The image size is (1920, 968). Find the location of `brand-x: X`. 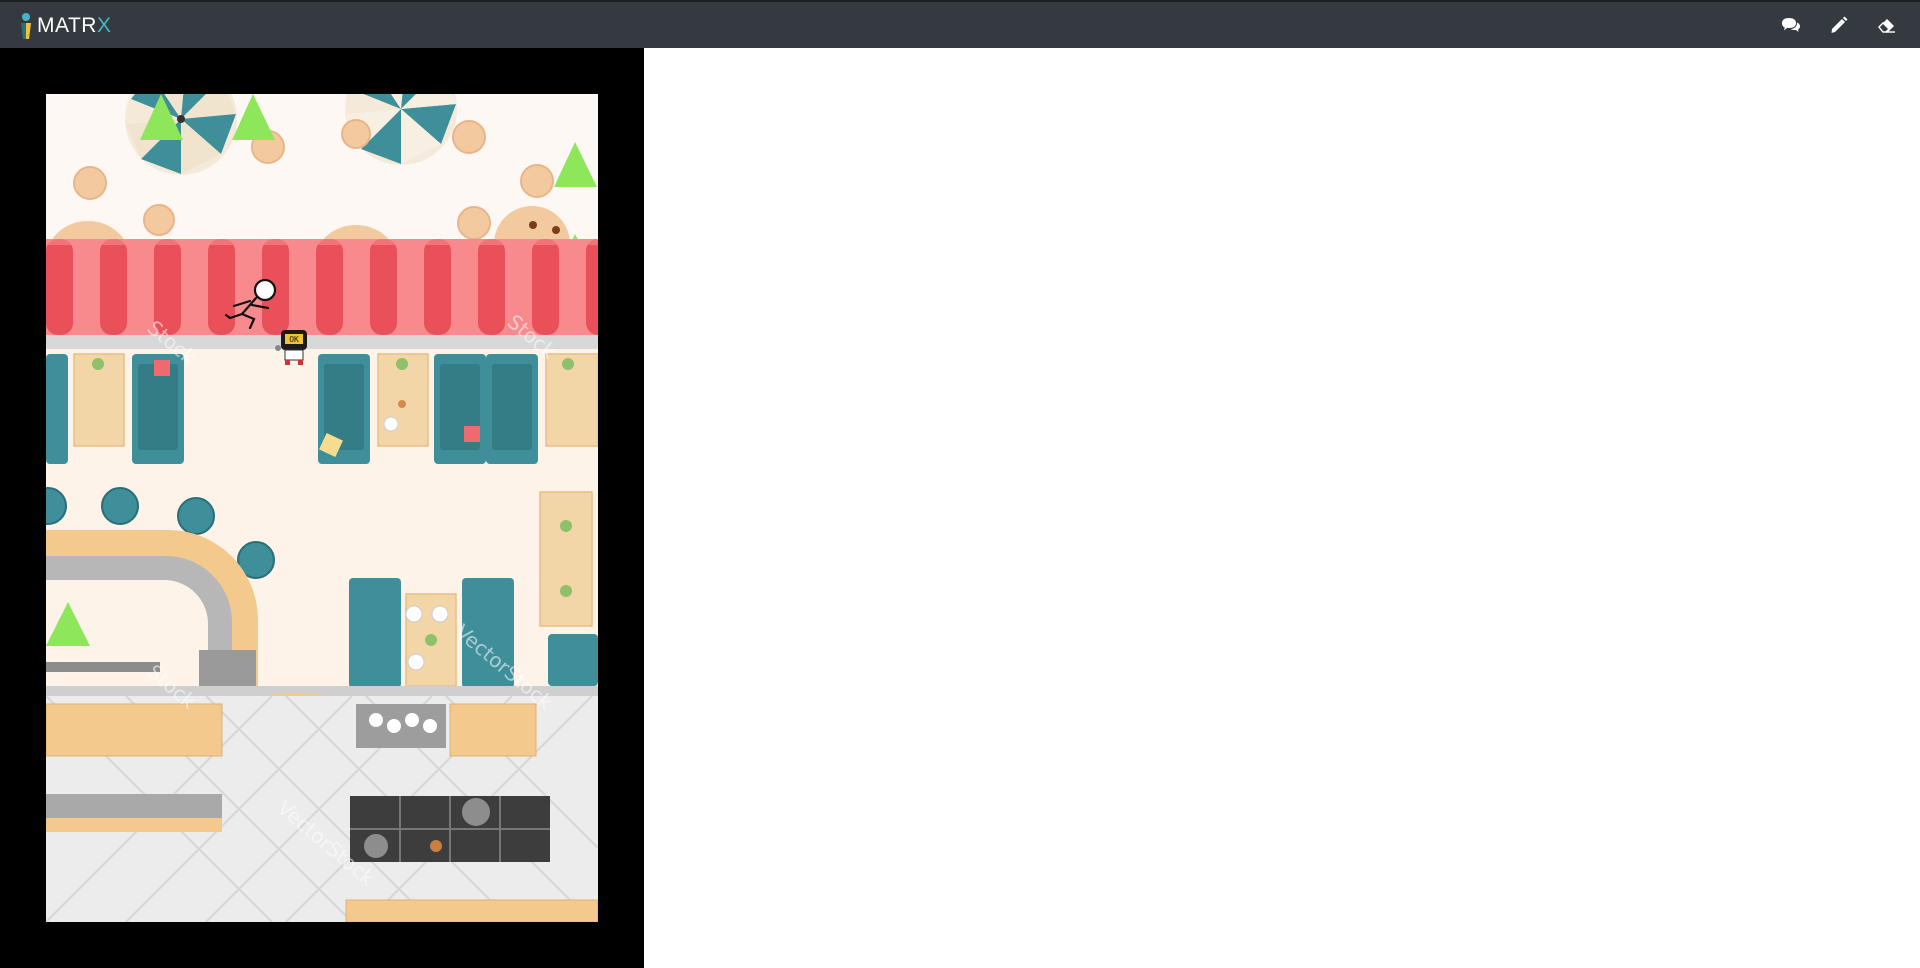

brand-x: X is located at coordinates (103, 25).